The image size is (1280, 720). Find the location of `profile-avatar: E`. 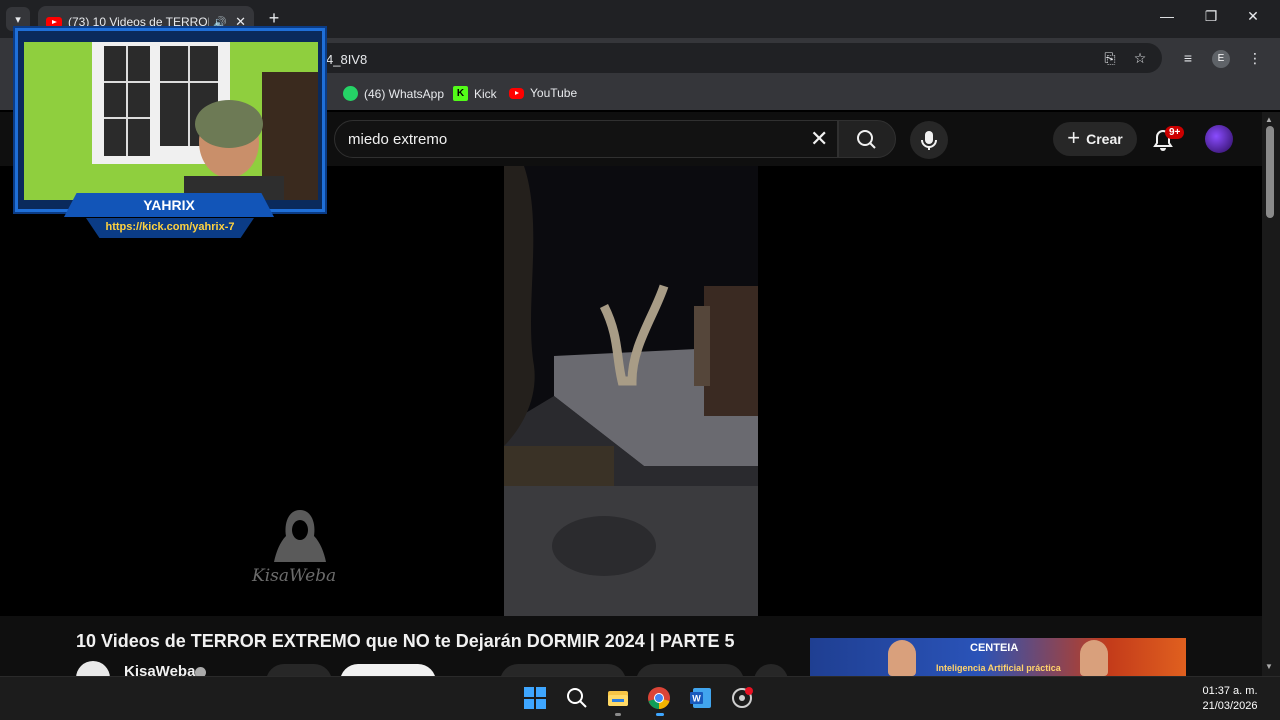

profile-avatar: E is located at coordinates (1221, 59).